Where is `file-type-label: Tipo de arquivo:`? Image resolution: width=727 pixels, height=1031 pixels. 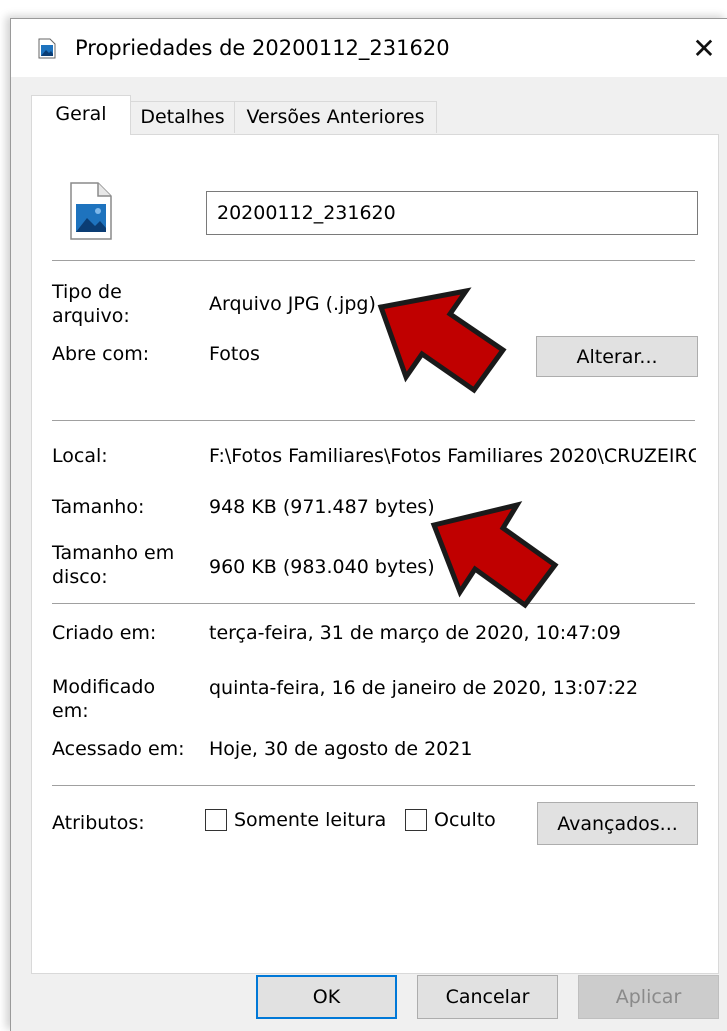
file-type-label: Tipo de arquivo: is located at coordinates (91, 304).